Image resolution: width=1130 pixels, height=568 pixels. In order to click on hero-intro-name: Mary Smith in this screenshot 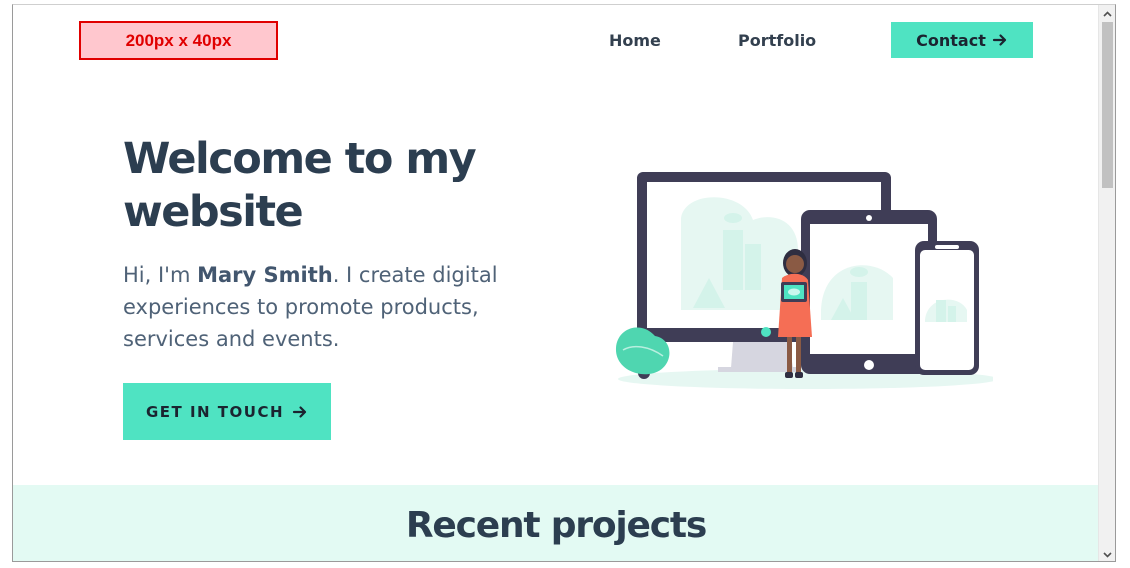, I will do `click(265, 275)`.